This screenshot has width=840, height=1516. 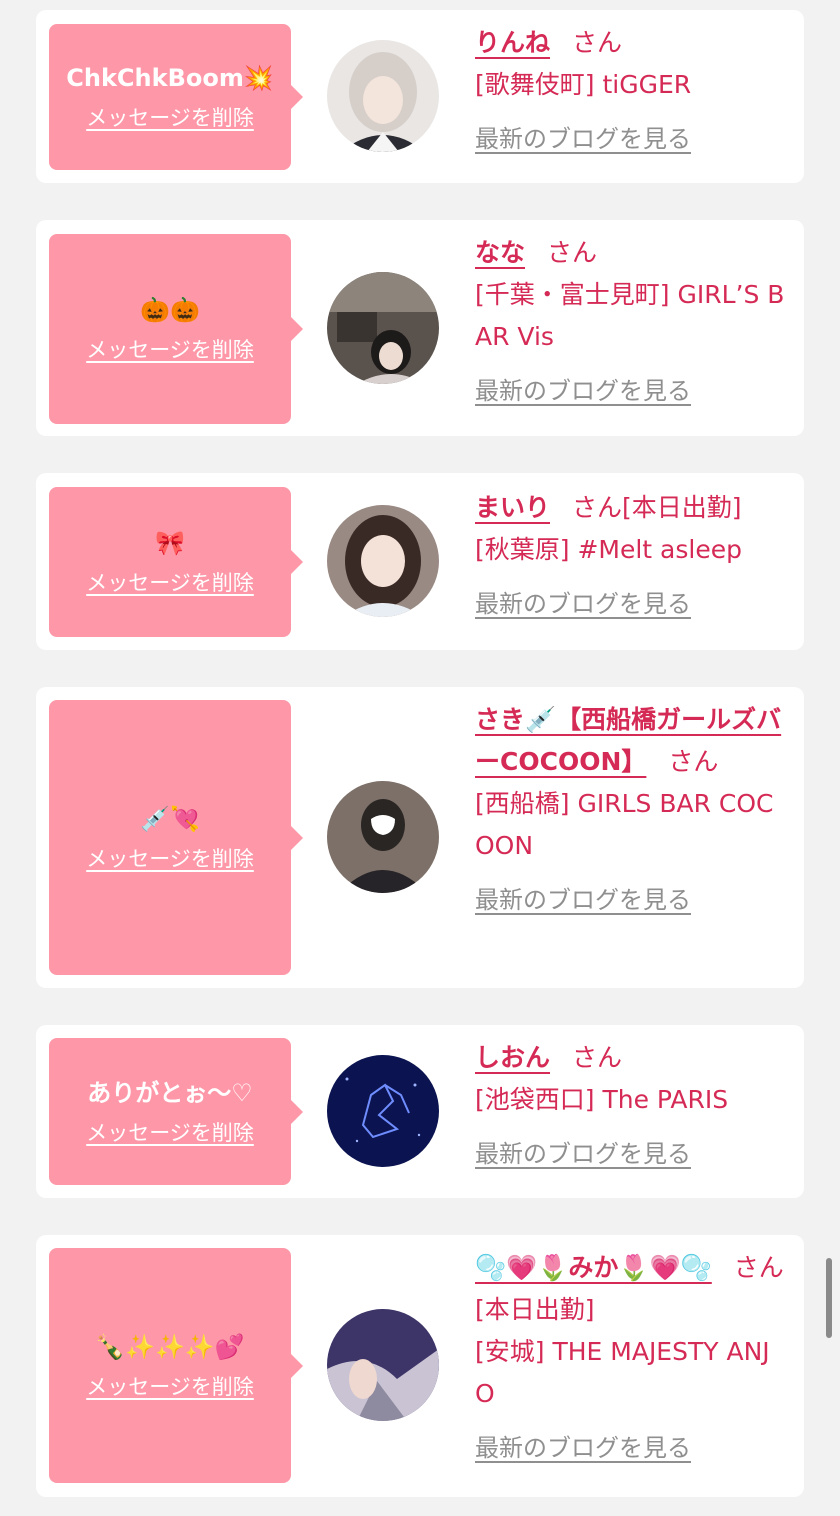 What do you see at coordinates (170, 310) in the screenshot?
I see `message-text: 🎃🎃` at bounding box center [170, 310].